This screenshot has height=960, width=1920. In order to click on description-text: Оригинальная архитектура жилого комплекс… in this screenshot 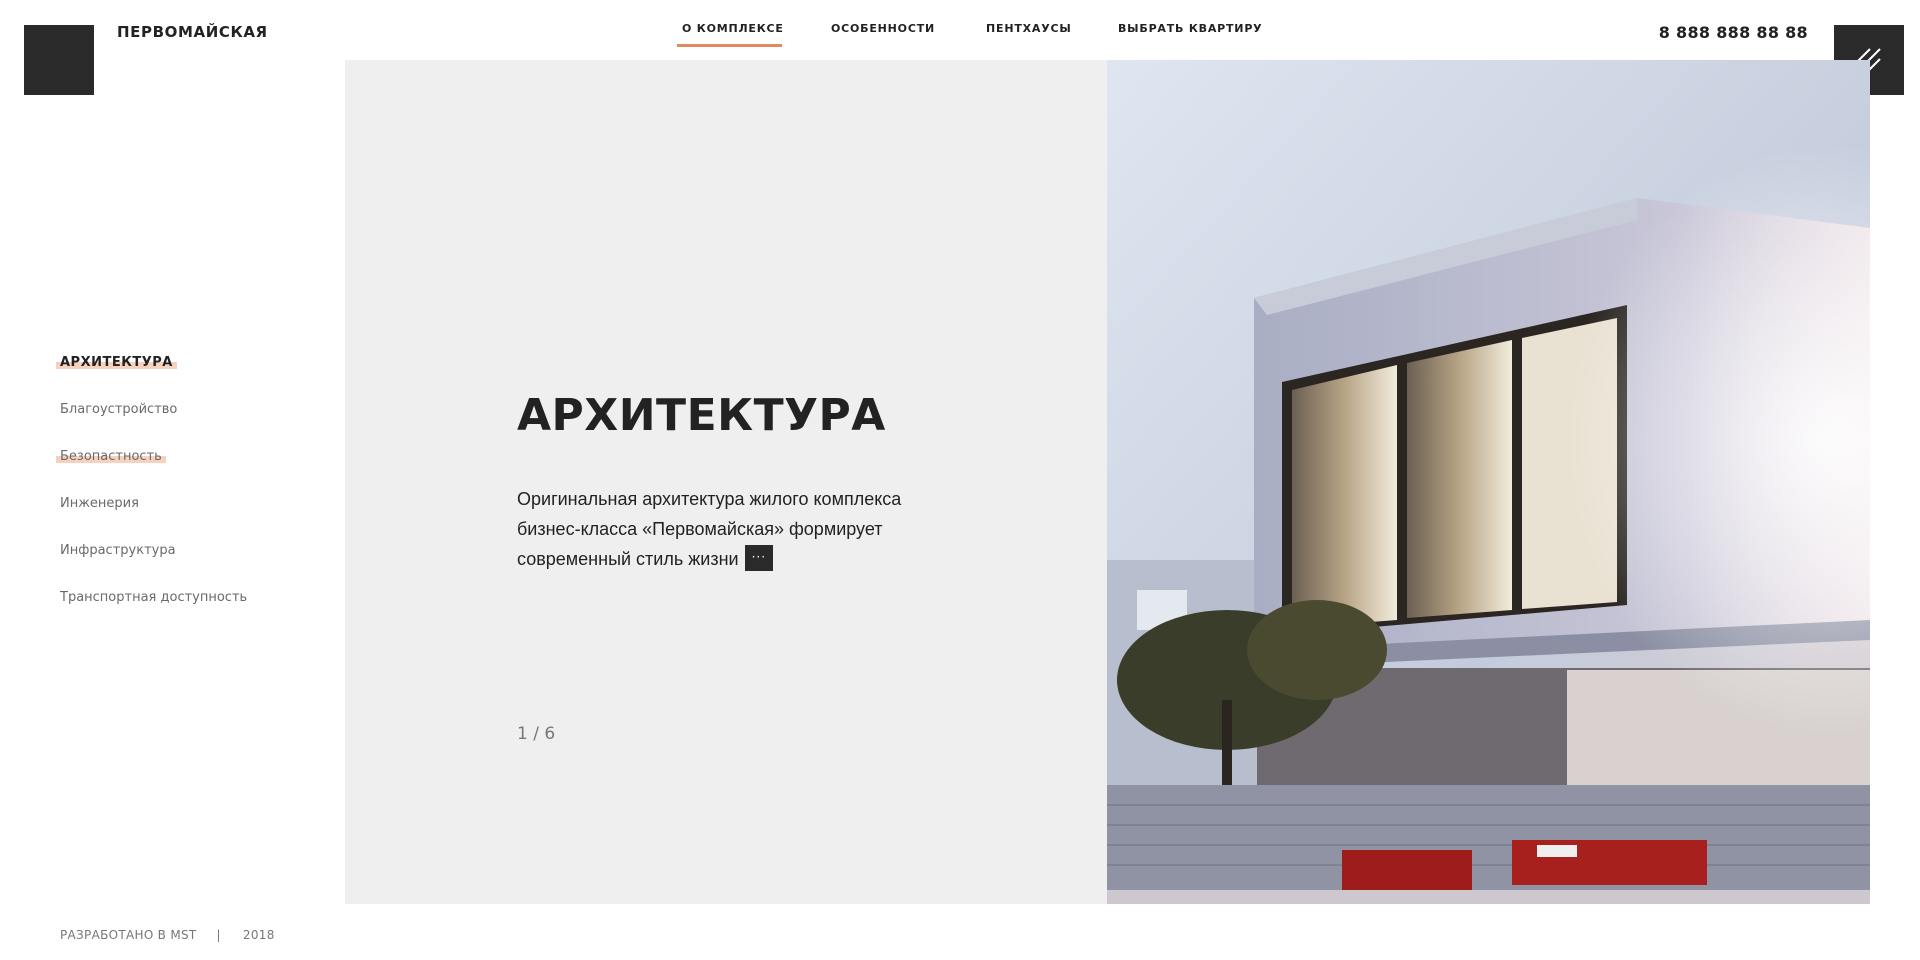, I will do `click(709, 529)`.